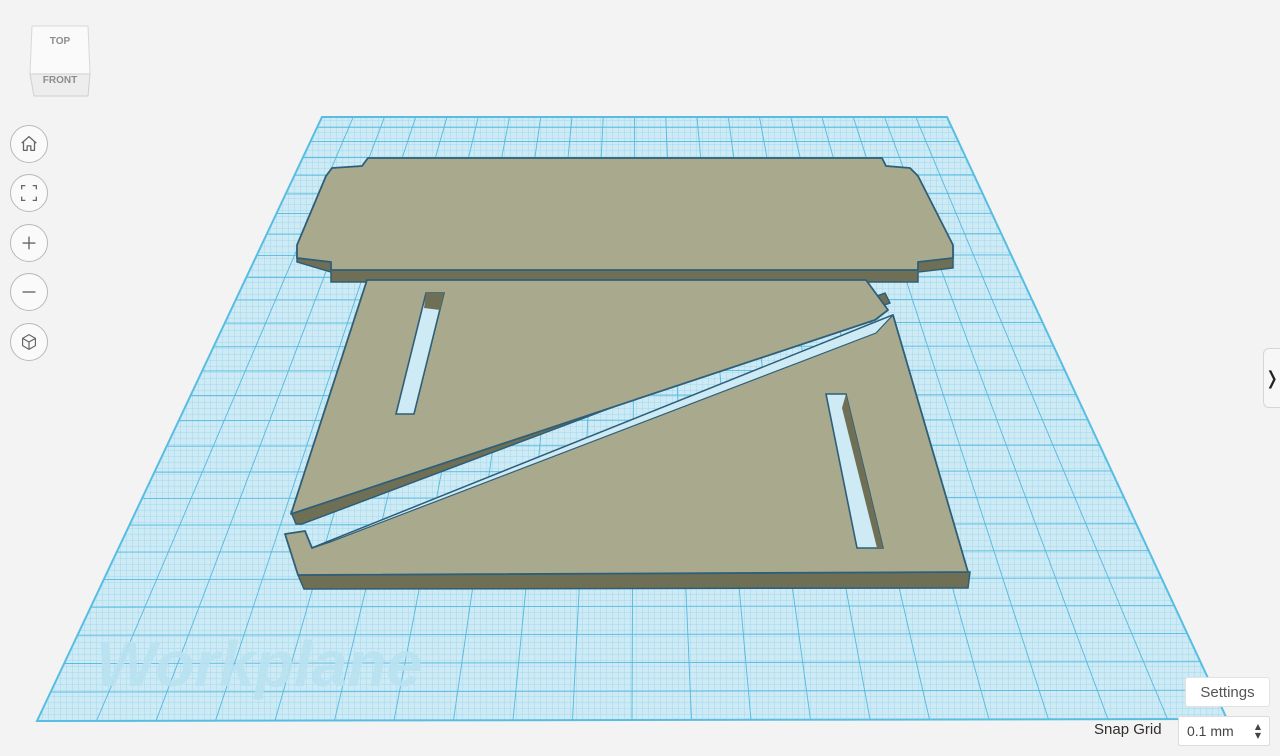  I want to click on settings-label: Settings, so click(1227, 692).